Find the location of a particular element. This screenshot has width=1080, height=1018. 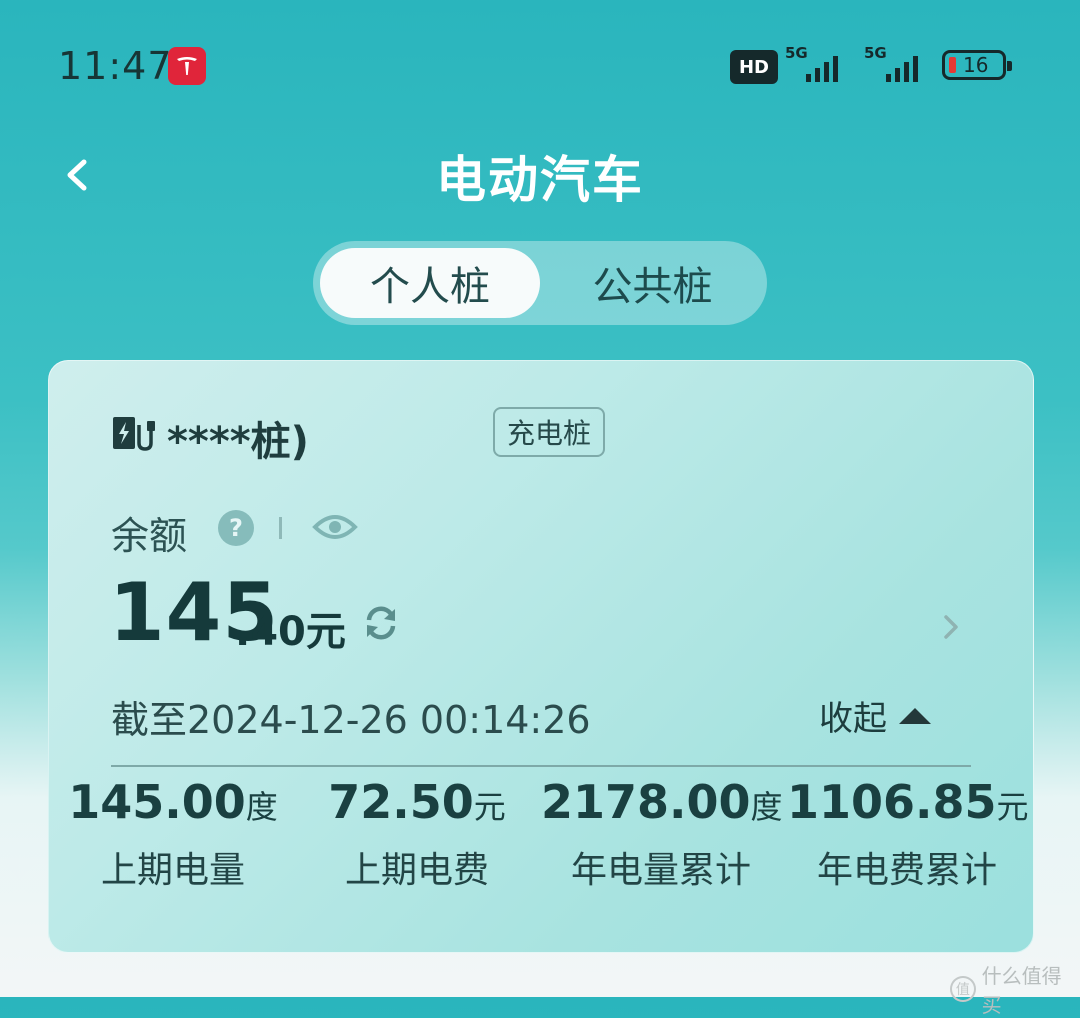

tab-public-pile: 公共桩 is located at coordinates (652, 283).